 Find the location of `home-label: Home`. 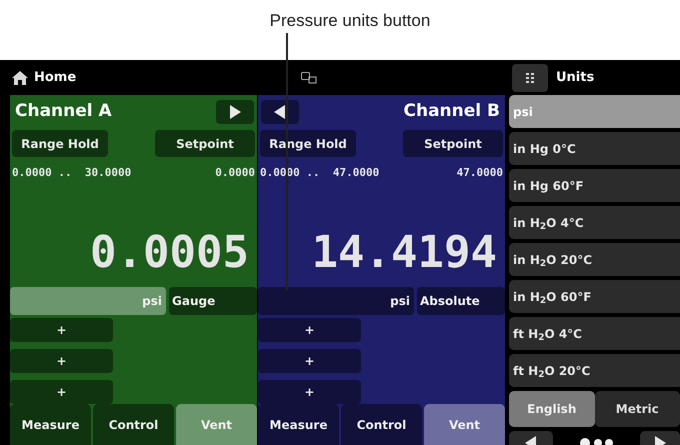

home-label: Home is located at coordinates (55, 77).